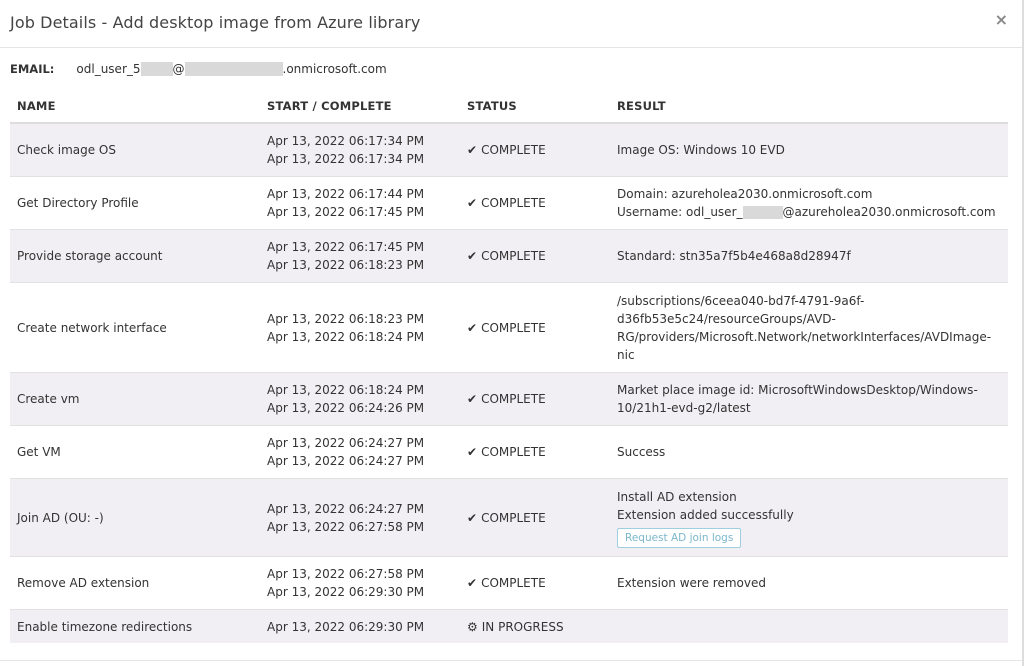 The width and height of the screenshot is (1024, 666). Describe the element at coordinates (346, 141) in the screenshot. I see `start-time: Apr 13, 2022 06:17:34 PM` at that location.